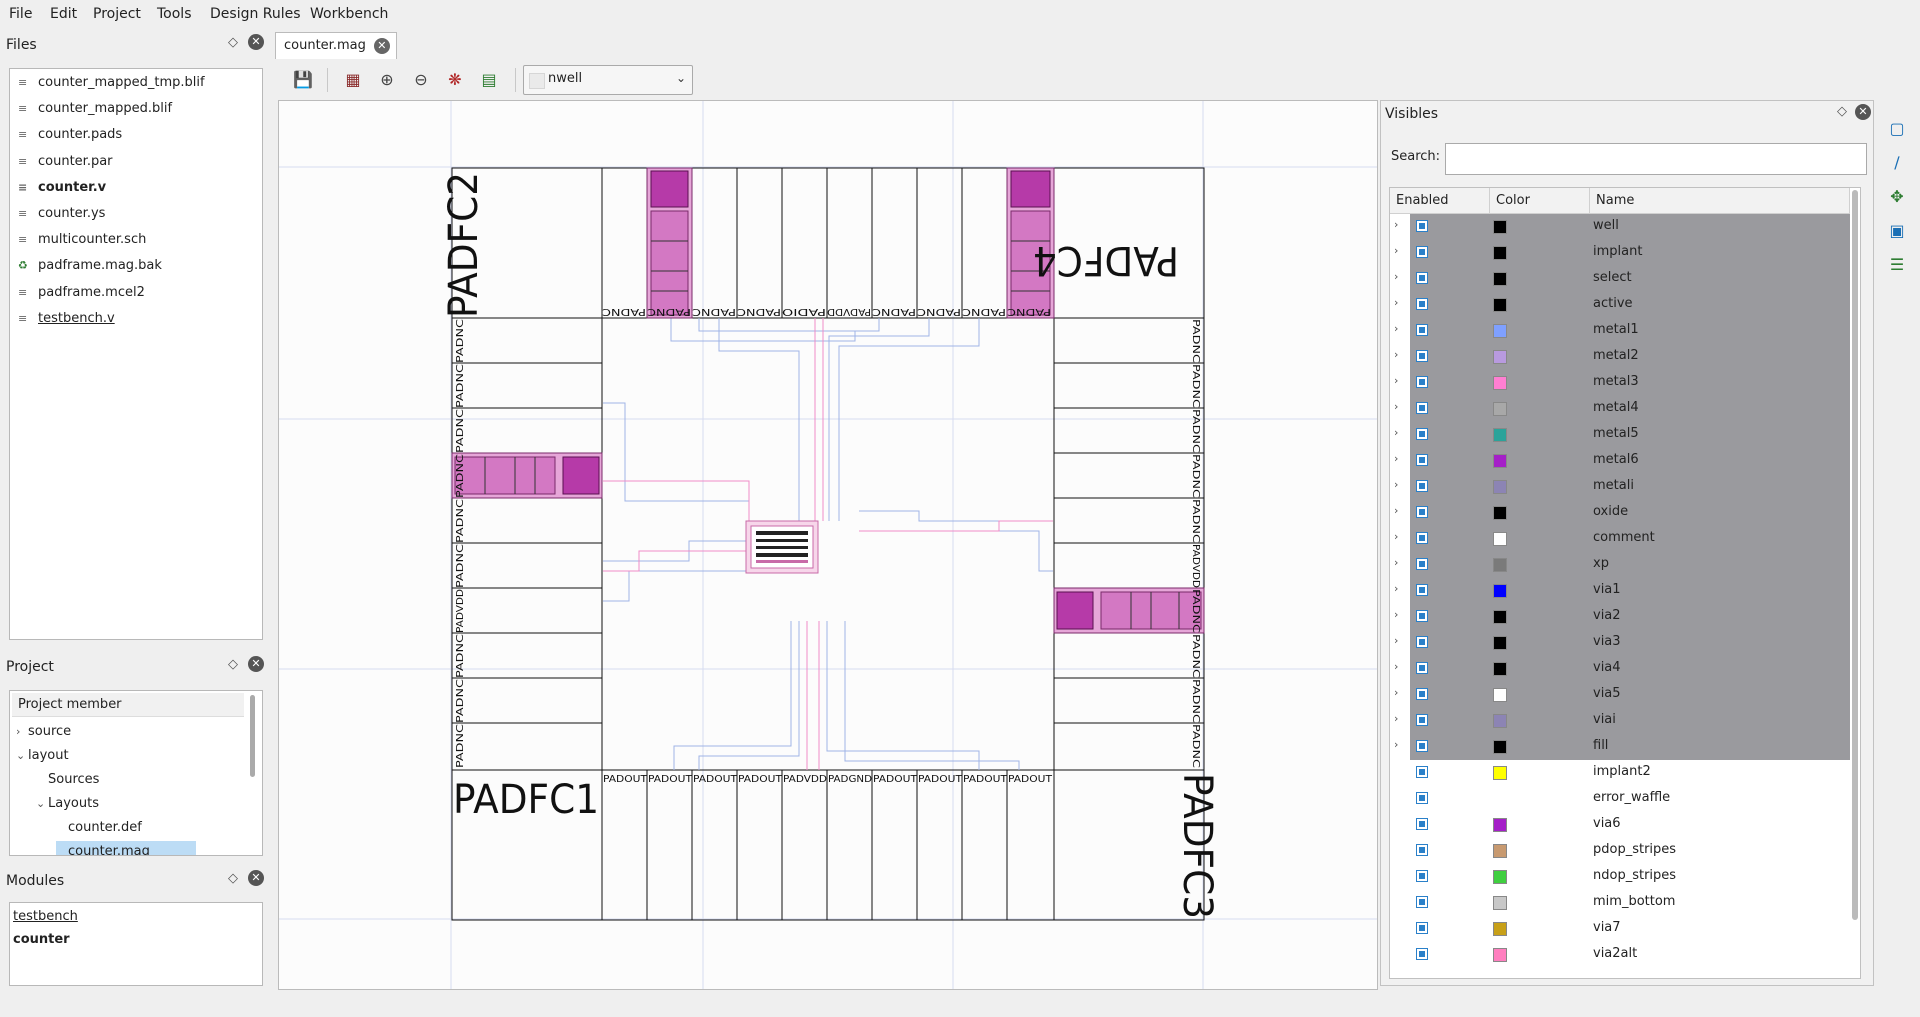 The width and height of the screenshot is (1920, 1017). I want to click on tree-item: › source, so click(43, 732).